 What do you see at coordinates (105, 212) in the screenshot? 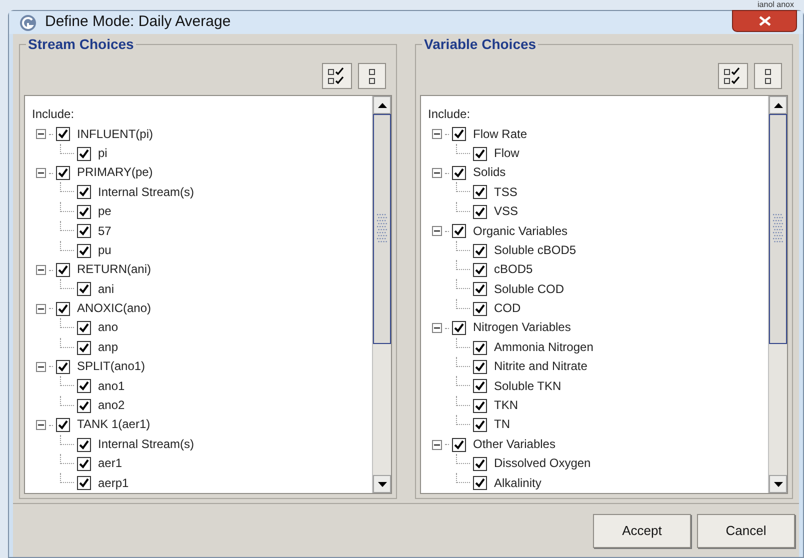
I see `tree-leaf-label: pe` at bounding box center [105, 212].